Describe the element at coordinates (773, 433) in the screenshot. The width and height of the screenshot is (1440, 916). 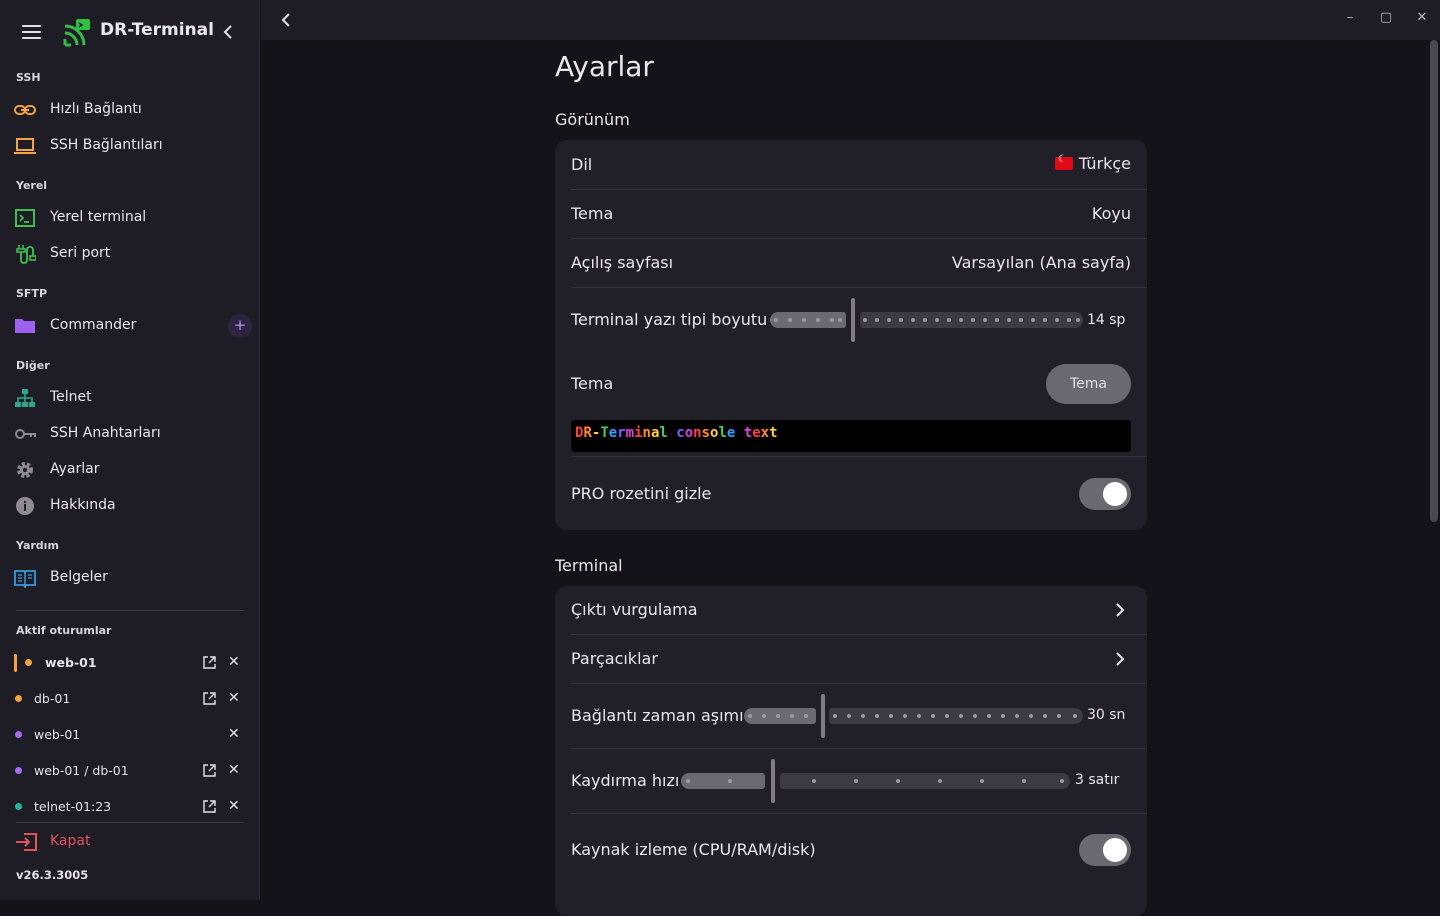
I see `console-char: t` at that location.